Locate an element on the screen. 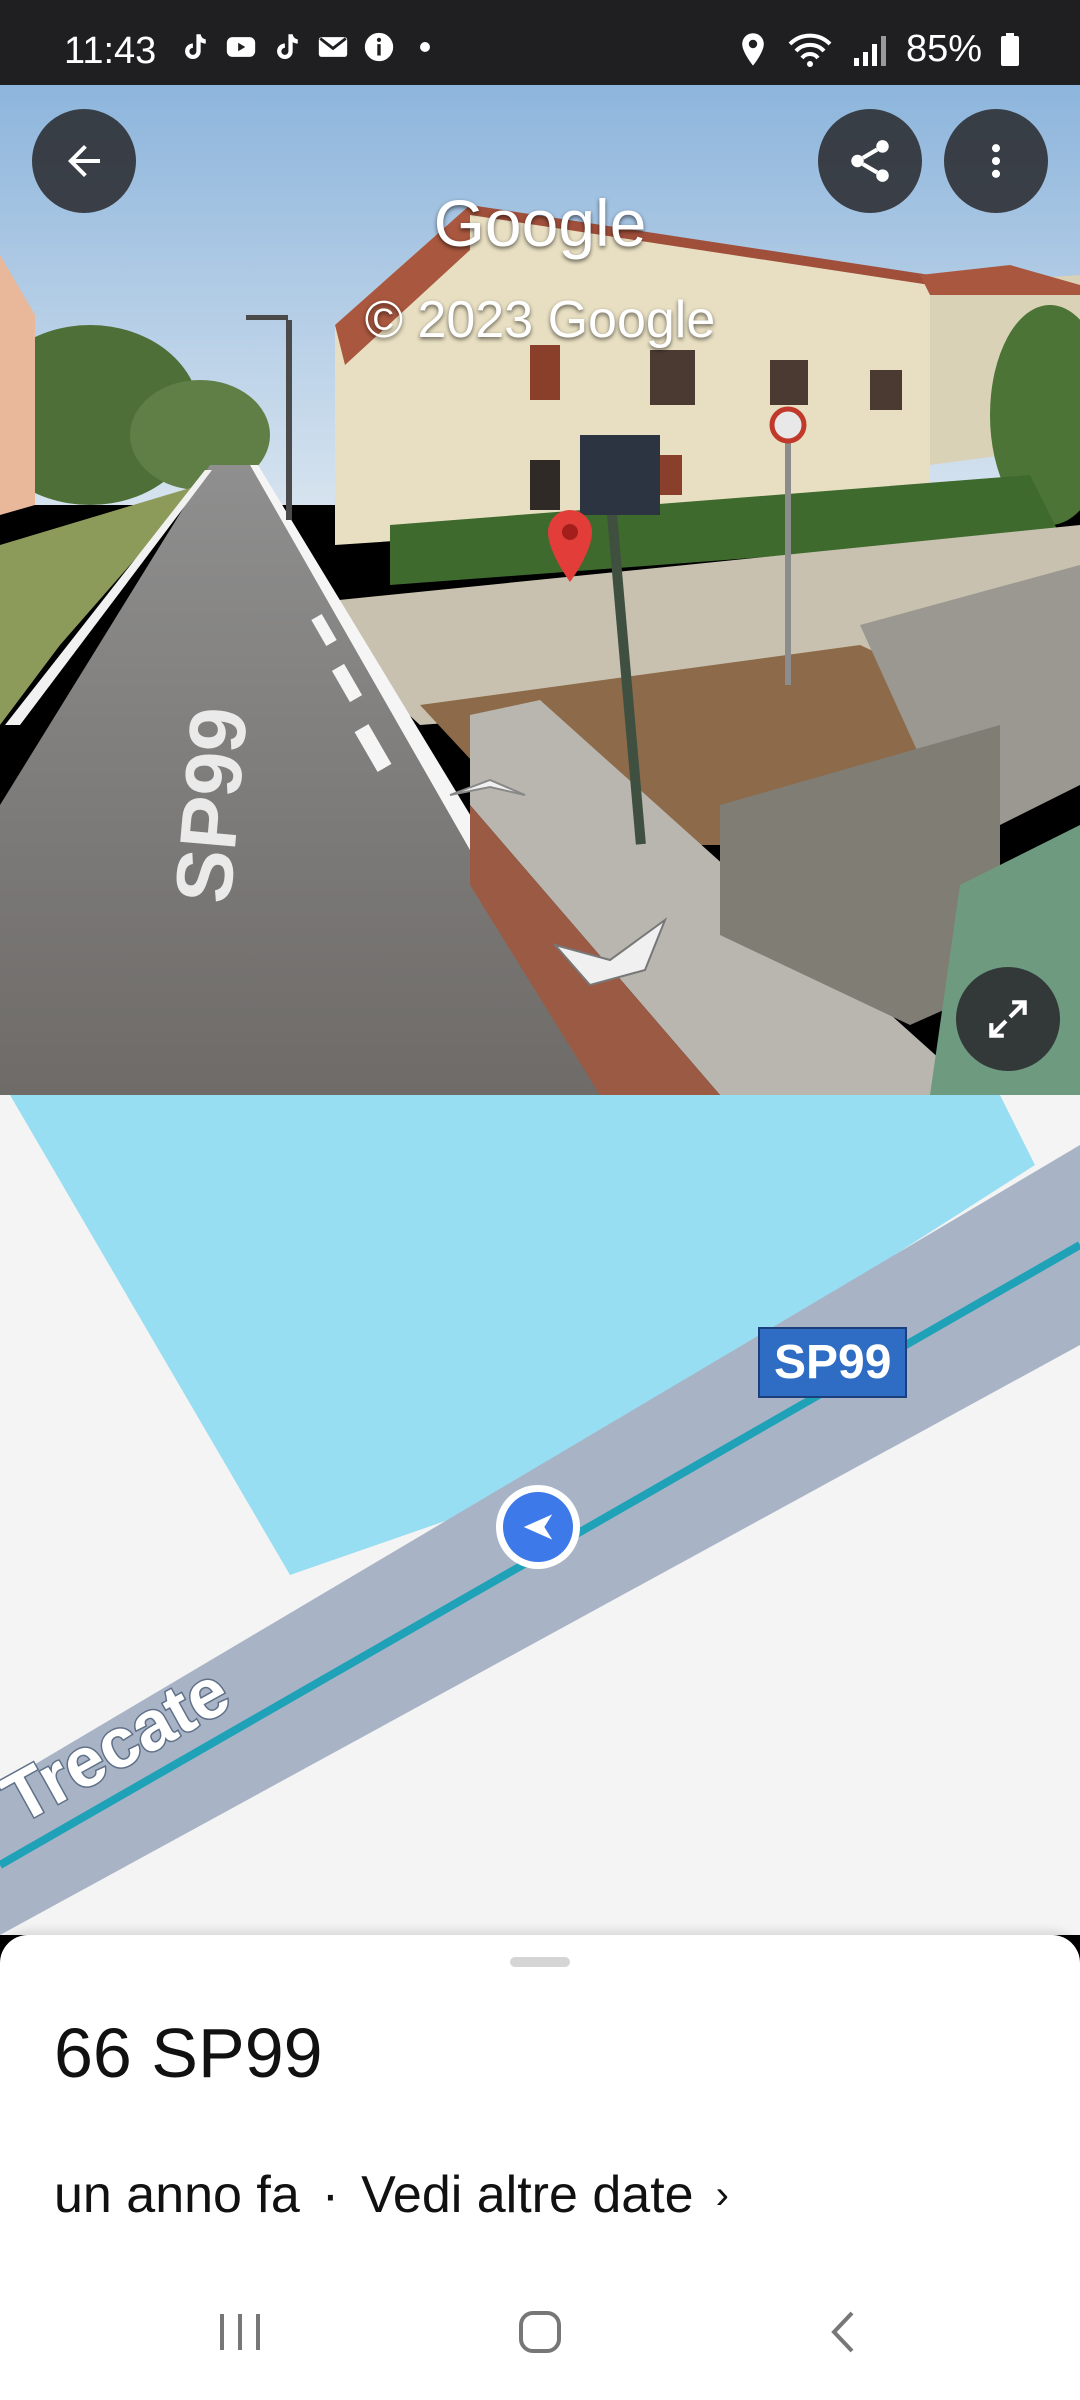  date-row: un anno fa · Vedi altre date › is located at coordinates (391, 2195).